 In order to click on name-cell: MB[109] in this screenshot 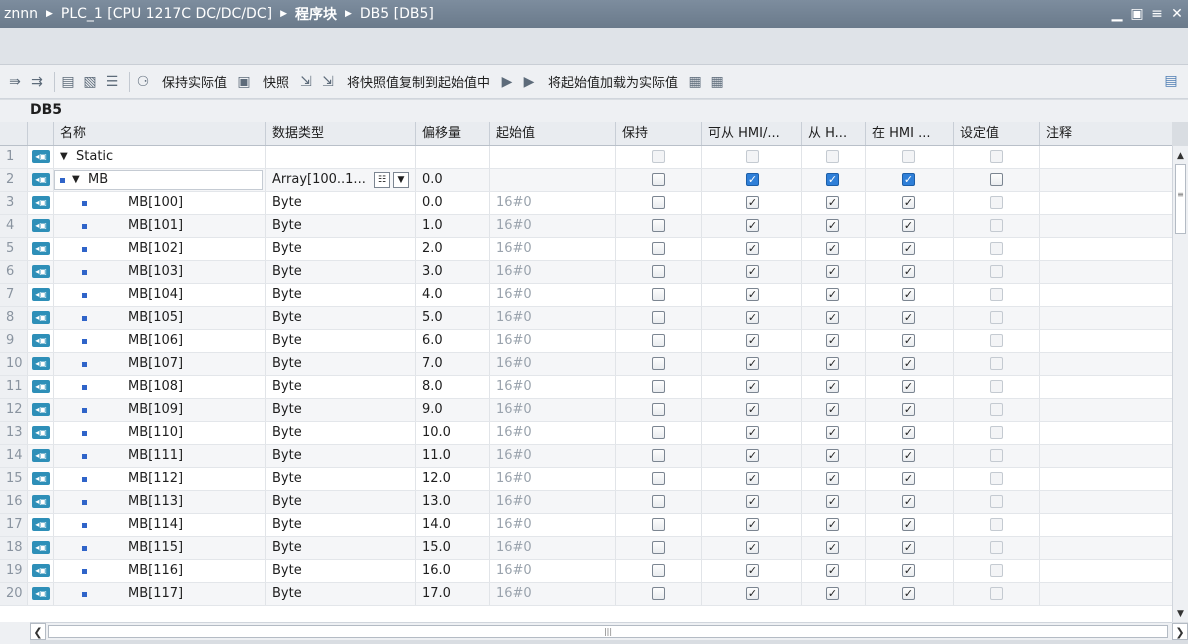, I will do `click(160, 410)`.